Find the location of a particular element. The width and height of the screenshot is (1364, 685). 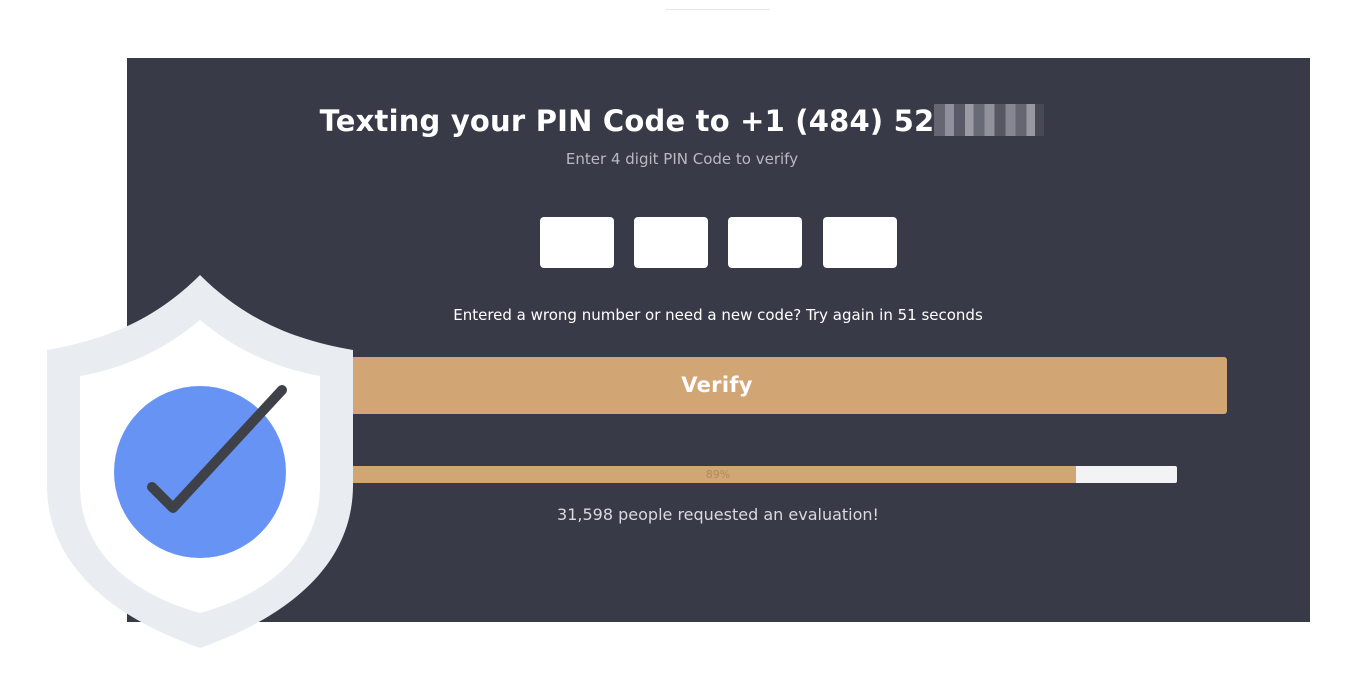

page-title: Texting your PIN Code to +1 (484) 52 is located at coordinates (682, 121).